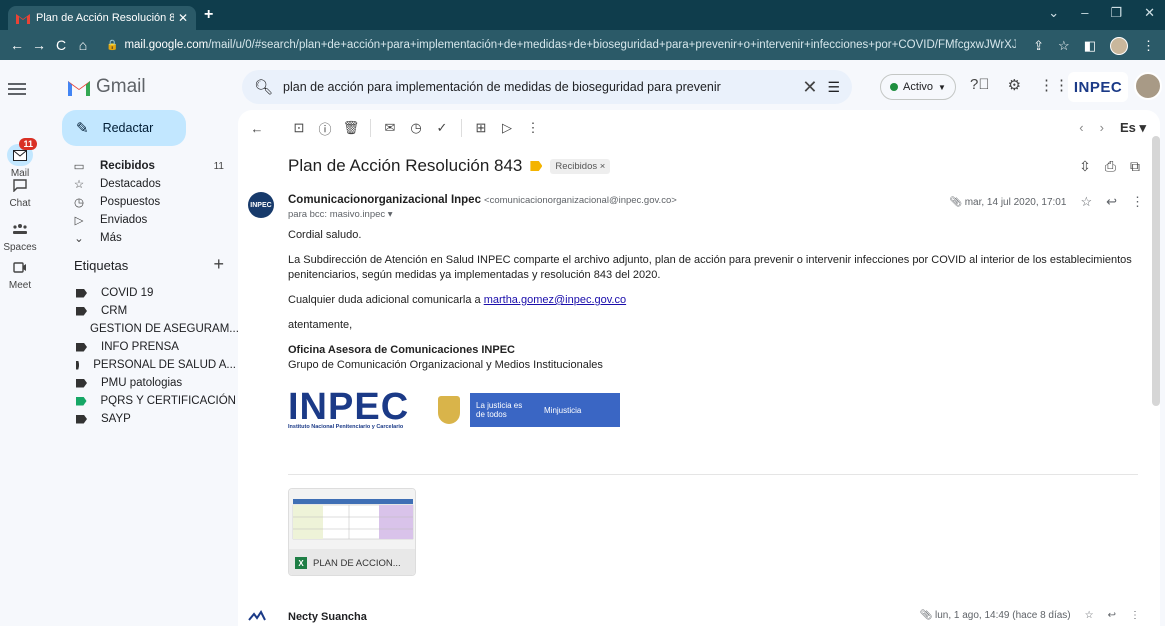 The width and height of the screenshot is (1165, 626). What do you see at coordinates (1110, 166) in the screenshot?
I see `print-icon: ⎙` at bounding box center [1110, 166].